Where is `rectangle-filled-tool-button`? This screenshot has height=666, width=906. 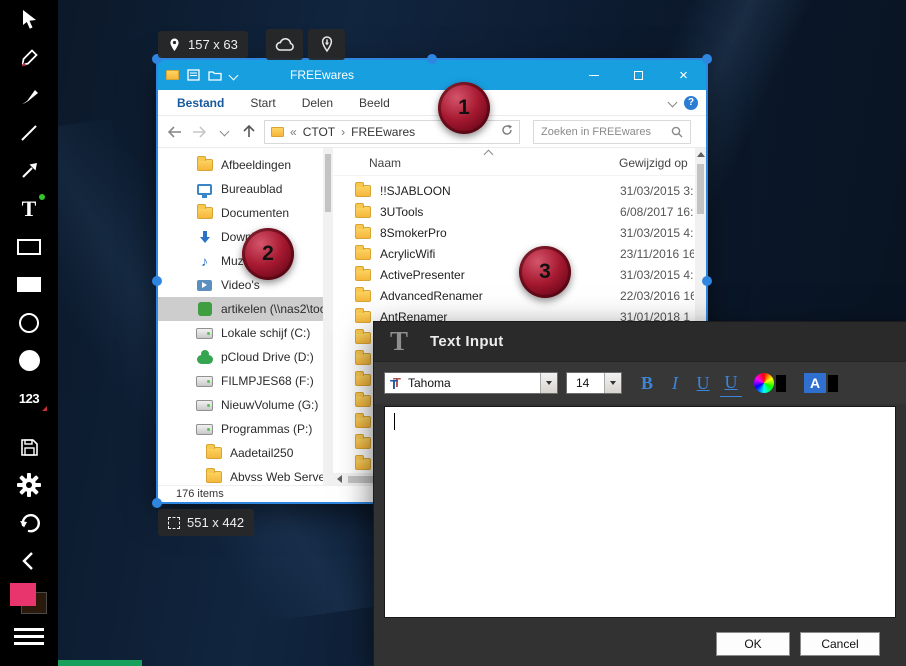 rectangle-filled-tool-button is located at coordinates (29, 284).